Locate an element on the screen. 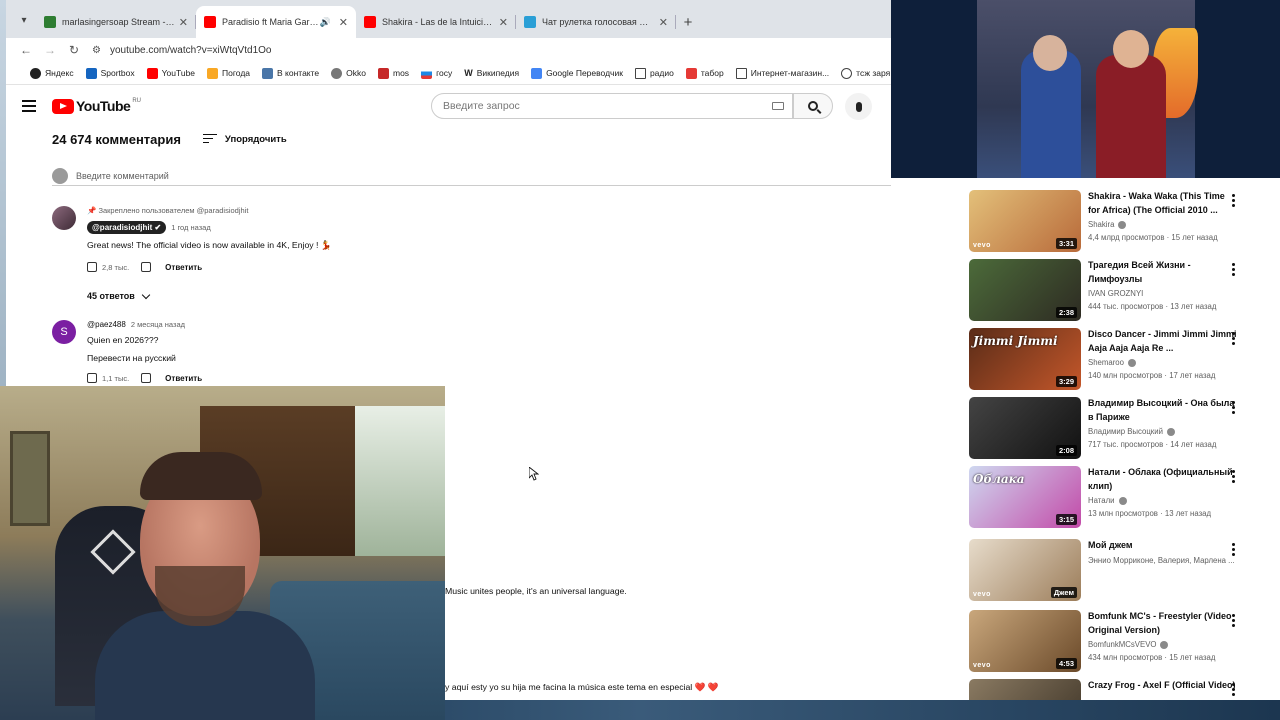  video-thumbnail: 4:53 vevo is located at coordinates (1025, 641).